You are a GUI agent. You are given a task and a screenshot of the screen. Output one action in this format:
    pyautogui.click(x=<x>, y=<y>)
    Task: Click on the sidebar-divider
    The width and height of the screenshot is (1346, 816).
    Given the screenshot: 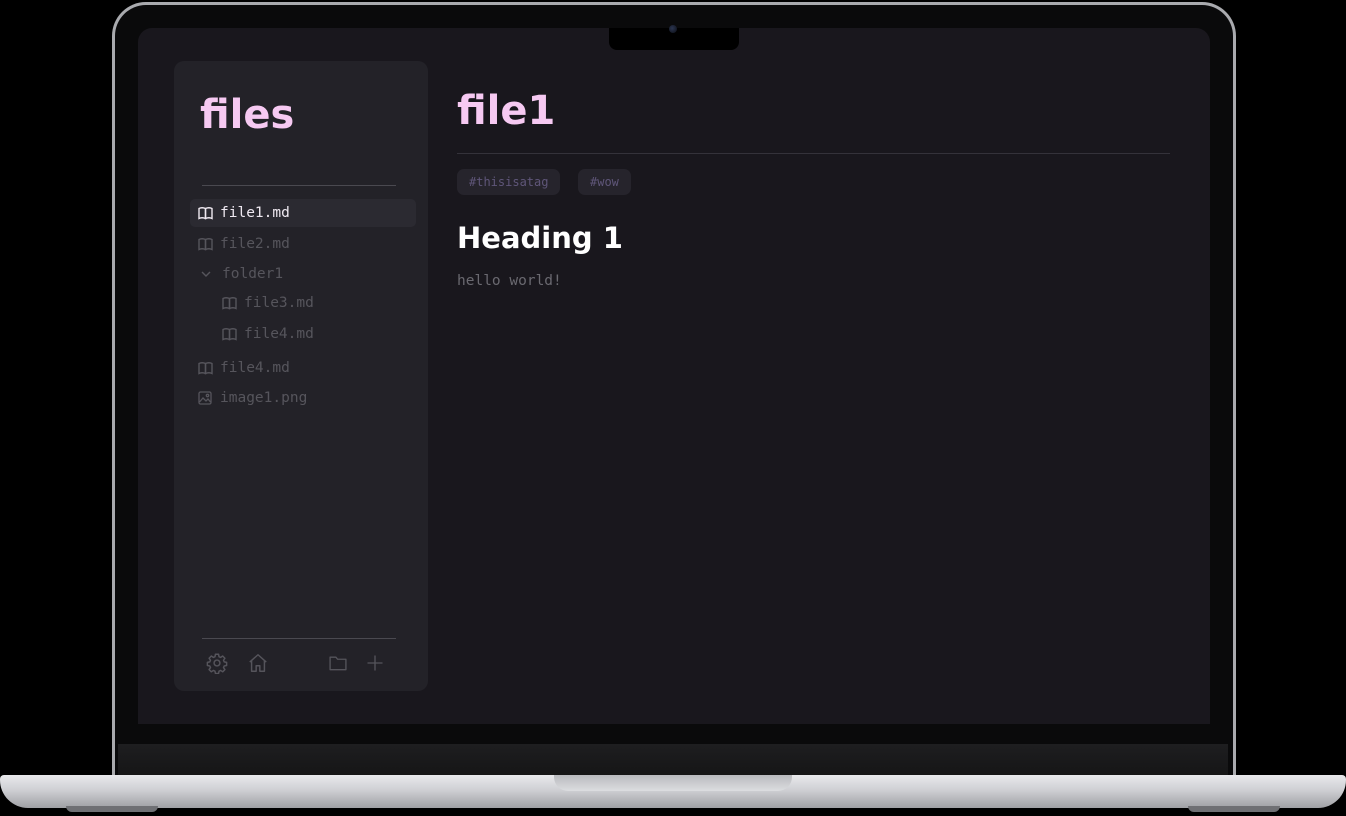 What is the action you would take?
    pyautogui.click(x=299, y=185)
    